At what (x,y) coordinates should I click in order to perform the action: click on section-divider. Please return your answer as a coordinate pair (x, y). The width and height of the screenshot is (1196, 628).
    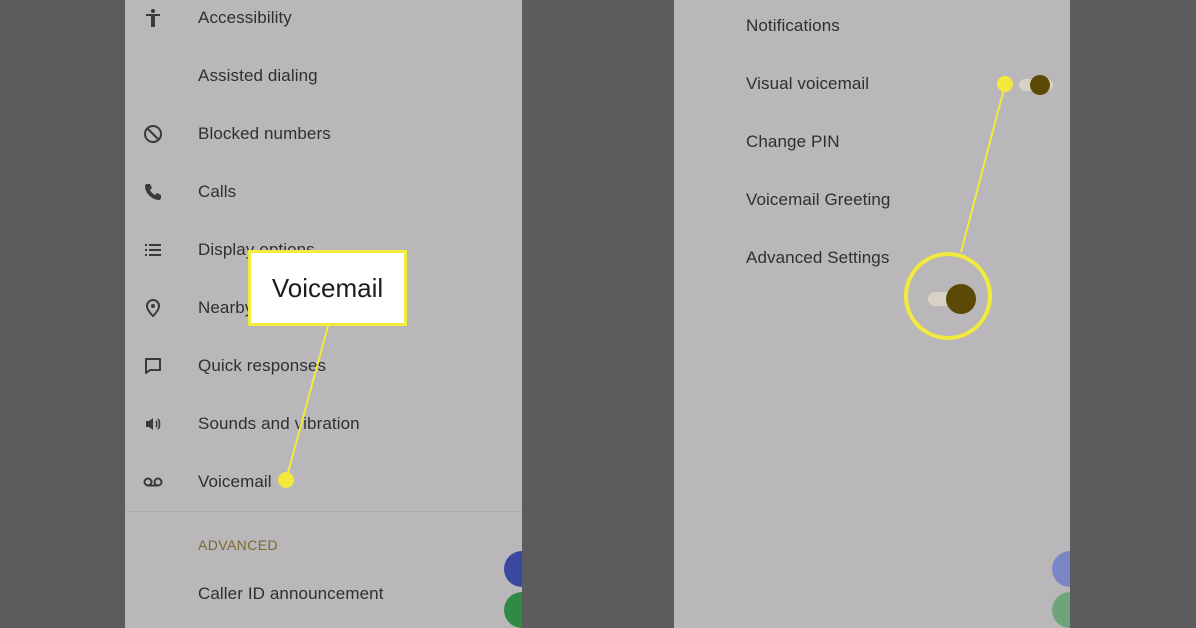
    Looking at the image, I should click on (323, 511).